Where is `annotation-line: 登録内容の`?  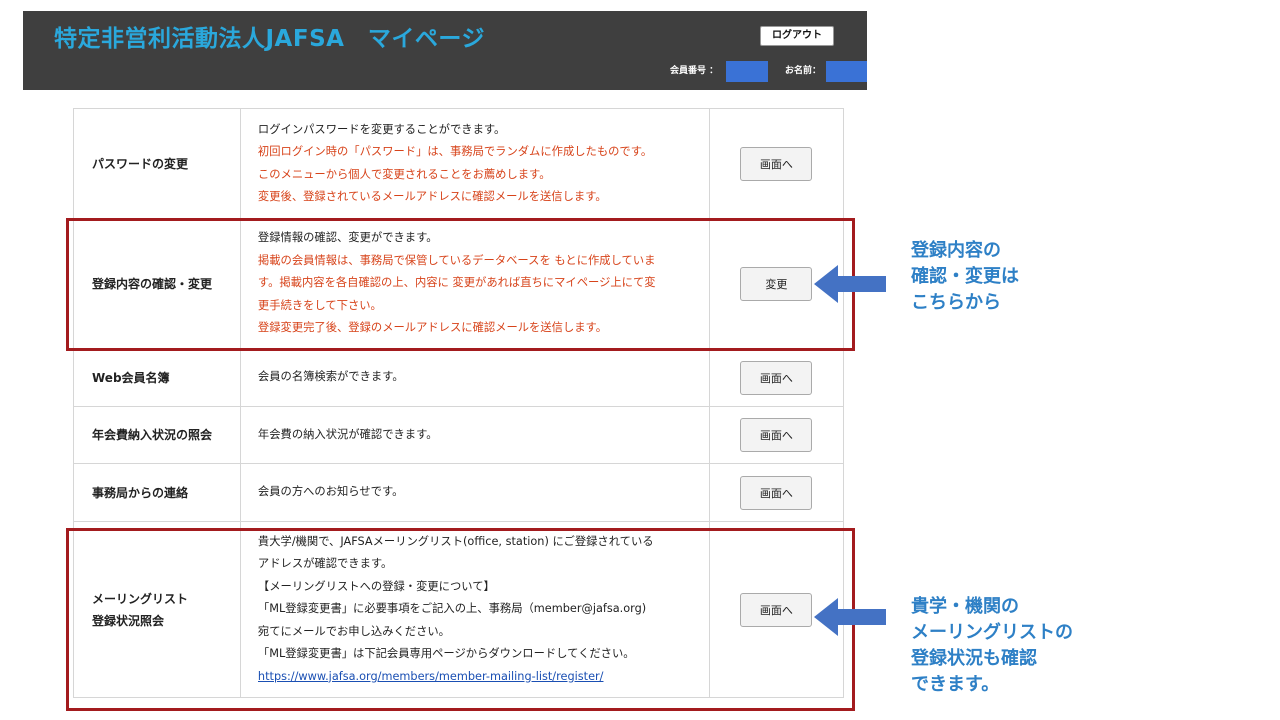
annotation-line: 登録内容の is located at coordinates (956, 250).